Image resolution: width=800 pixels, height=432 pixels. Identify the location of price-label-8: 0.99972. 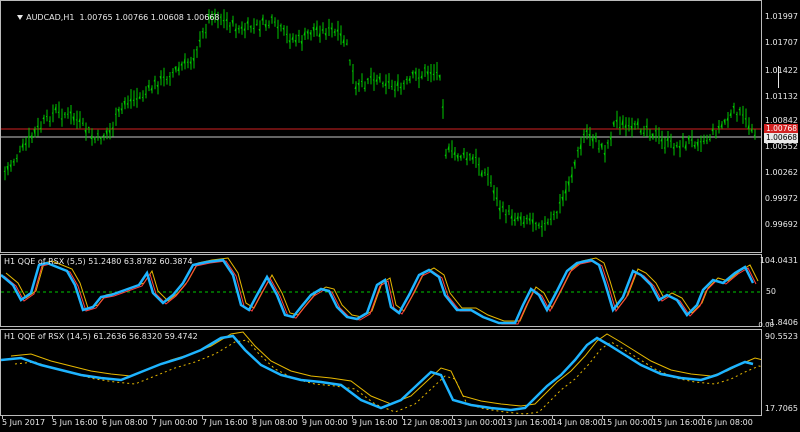
(781, 198).